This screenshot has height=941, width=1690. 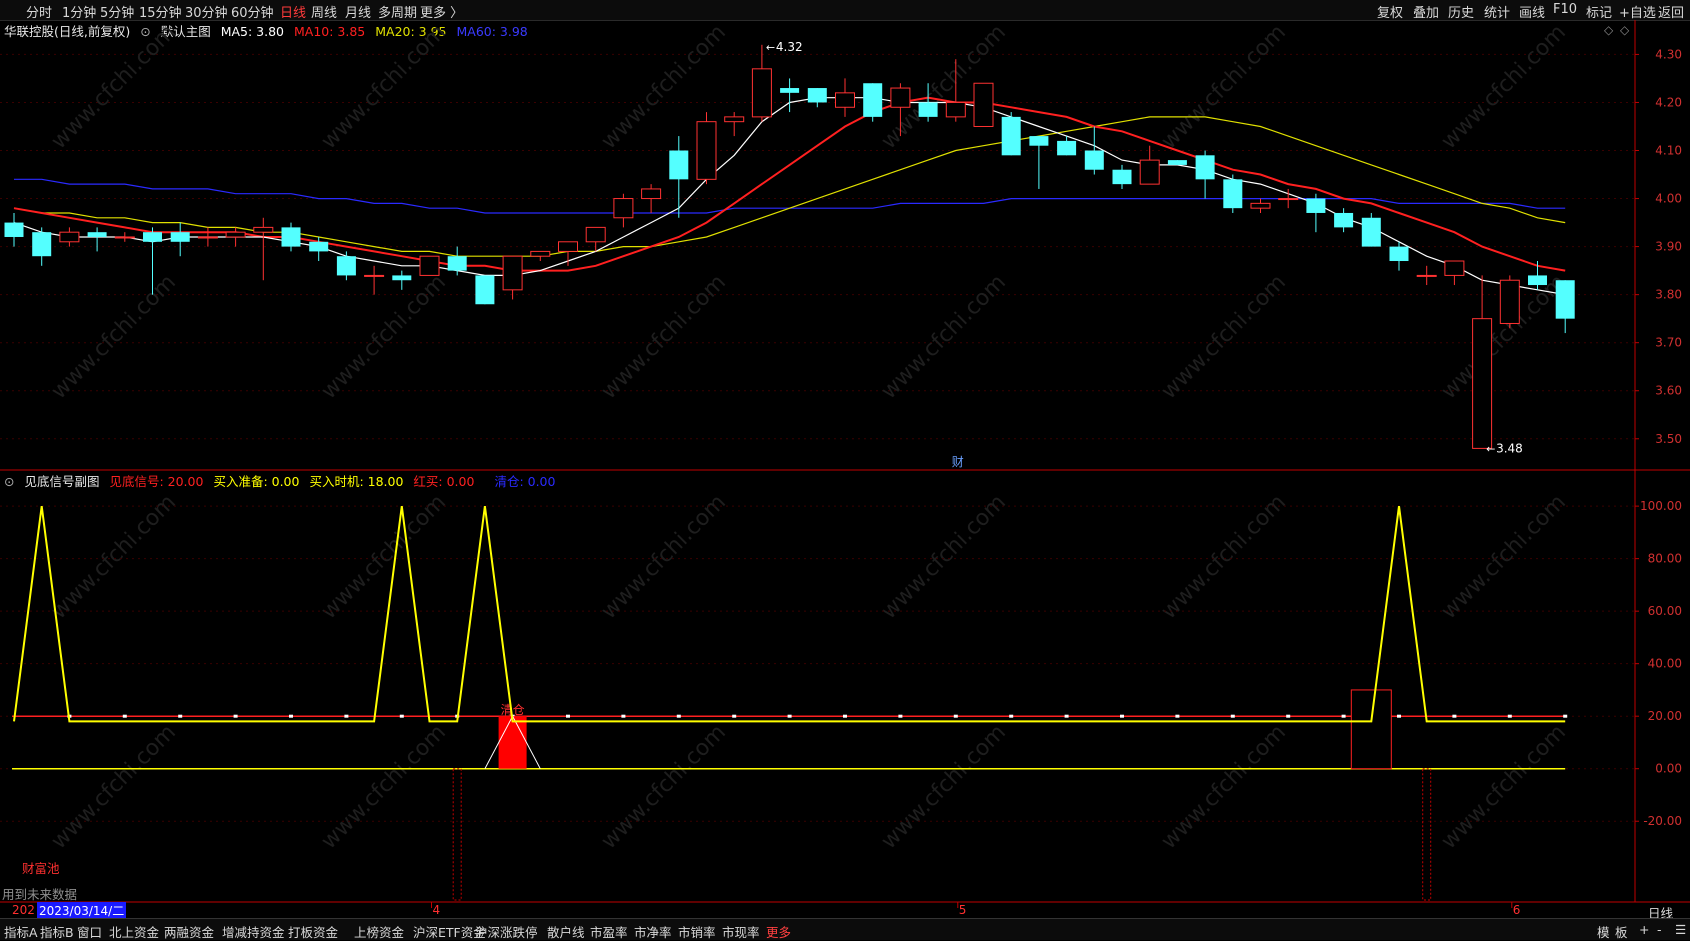 I want to click on red-outline-box, so click(x=1371, y=729).